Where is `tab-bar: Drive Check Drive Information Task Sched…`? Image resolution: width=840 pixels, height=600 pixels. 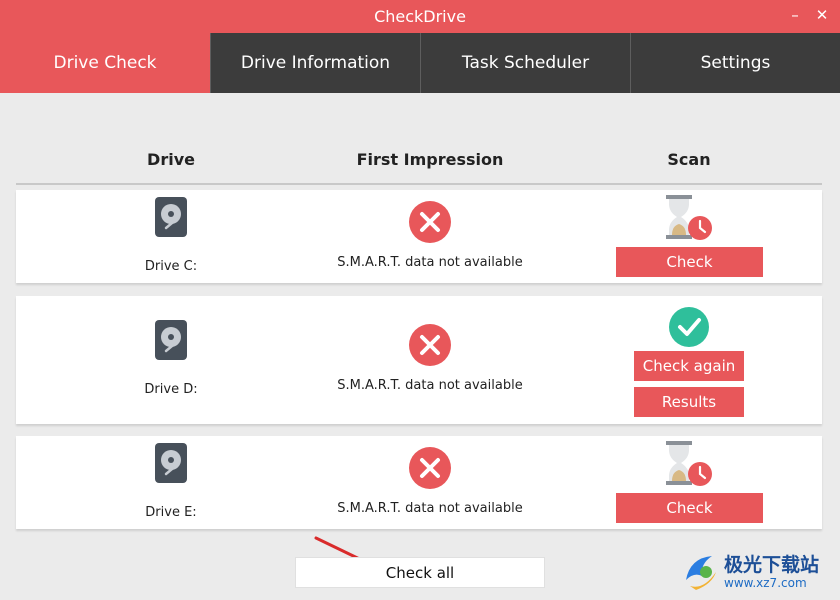 tab-bar: Drive Check Drive Information Task Sched… is located at coordinates (420, 63).